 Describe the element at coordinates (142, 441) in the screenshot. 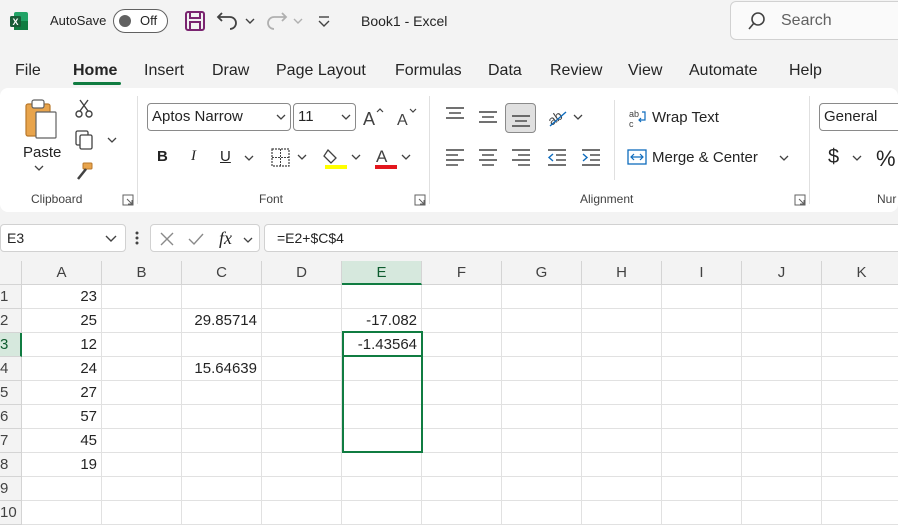

I see `cell-b7` at that location.